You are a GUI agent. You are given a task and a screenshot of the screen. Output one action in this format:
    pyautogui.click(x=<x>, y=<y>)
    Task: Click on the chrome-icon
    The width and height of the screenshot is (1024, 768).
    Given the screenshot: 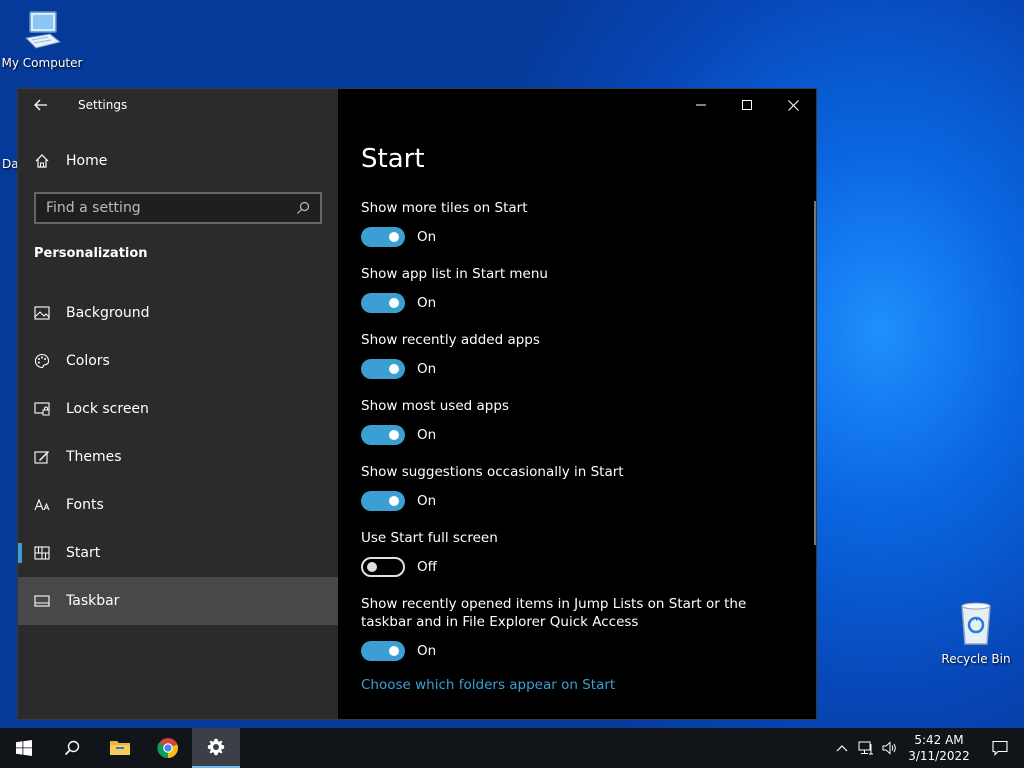 What is the action you would take?
    pyautogui.click(x=167, y=748)
    